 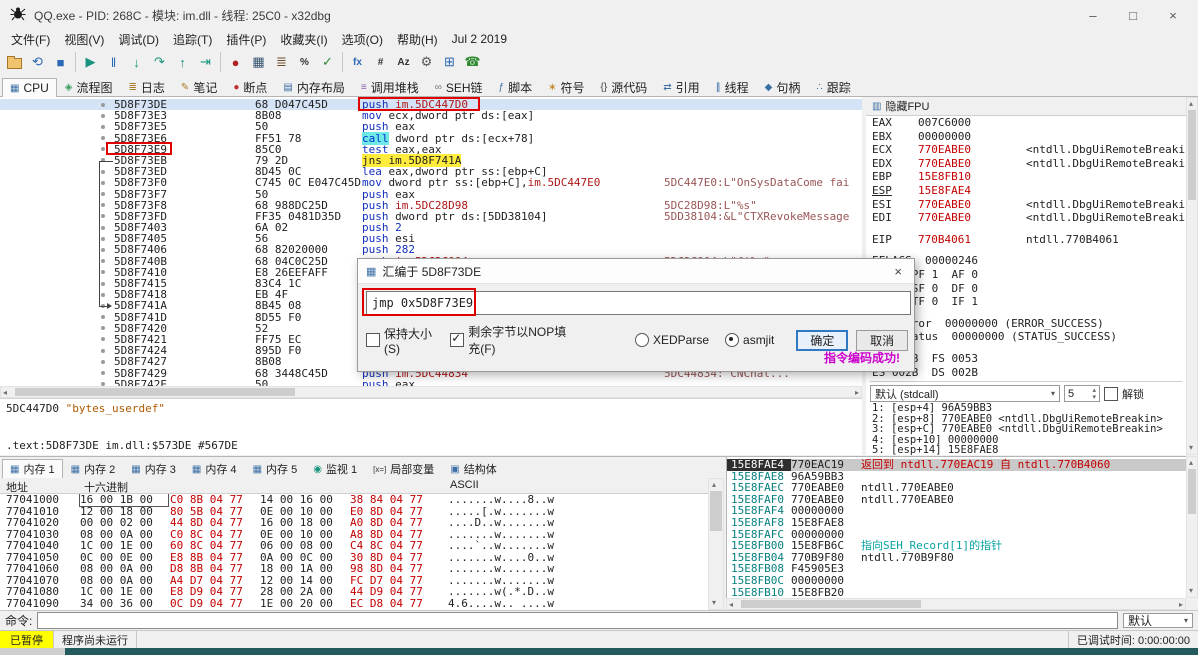 What do you see at coordinates (136, 62) in the screenshot?
I see `step-into-button: ↓` at bounding box center [136, 62].